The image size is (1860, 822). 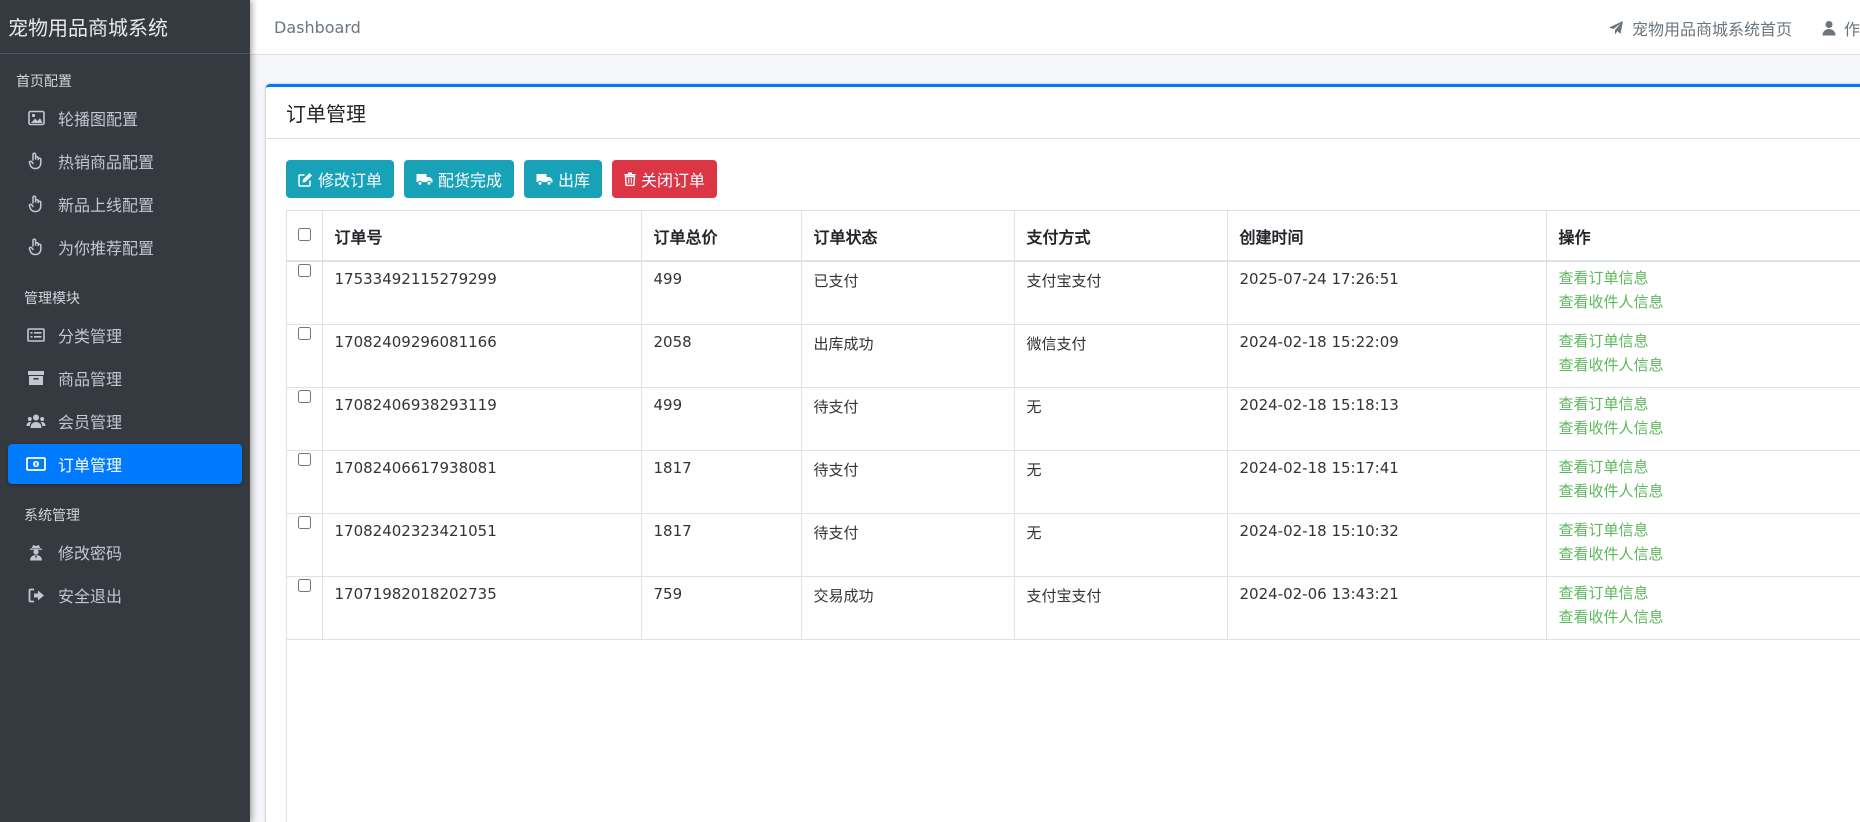 What do you see at coordinates (721, 608) in the screenshot?
I see `order-total: 759` at bounding box center [721, 608].